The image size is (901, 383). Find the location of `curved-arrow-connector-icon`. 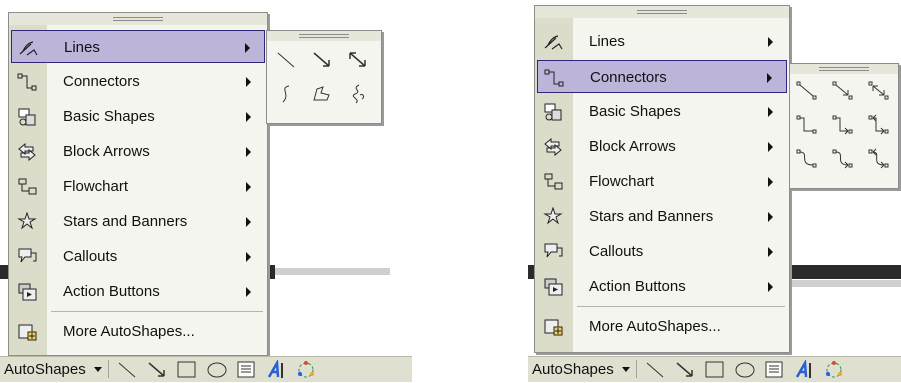

curved-arrow-connector-icon is located at coordinates (843, 159).